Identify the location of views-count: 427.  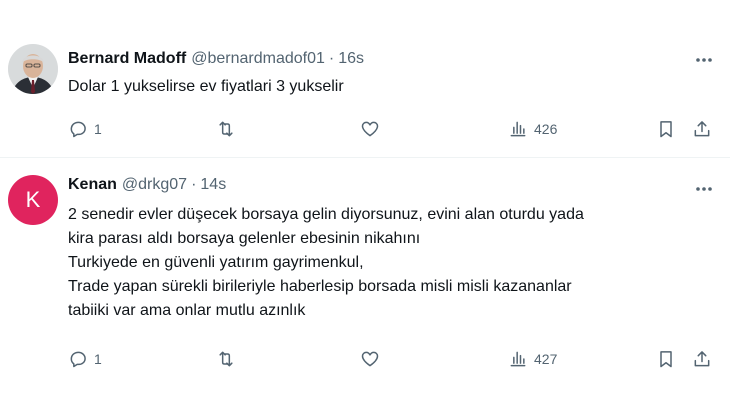
(546, 359).